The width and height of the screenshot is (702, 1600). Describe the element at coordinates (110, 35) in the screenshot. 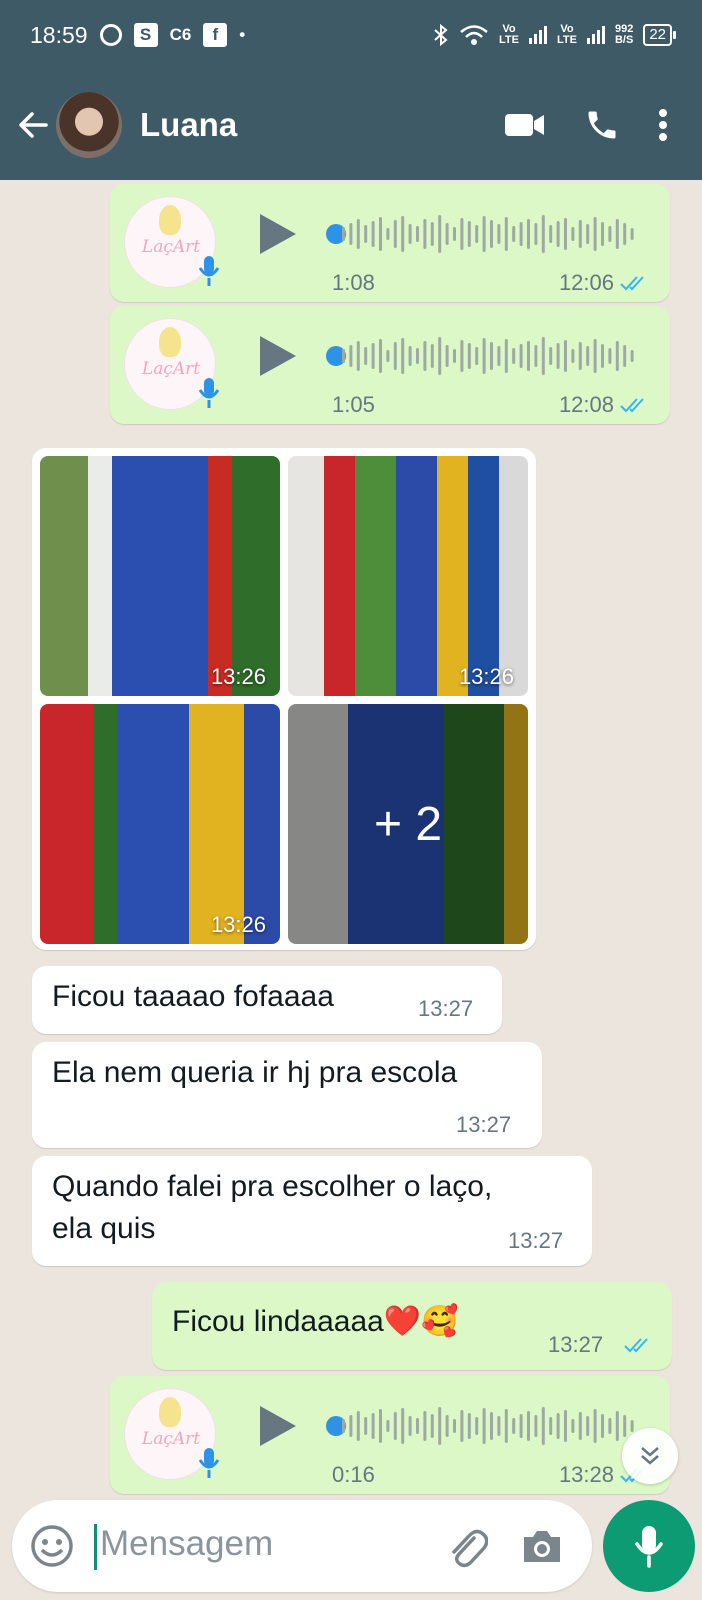

I see `sync-icon` at that location.